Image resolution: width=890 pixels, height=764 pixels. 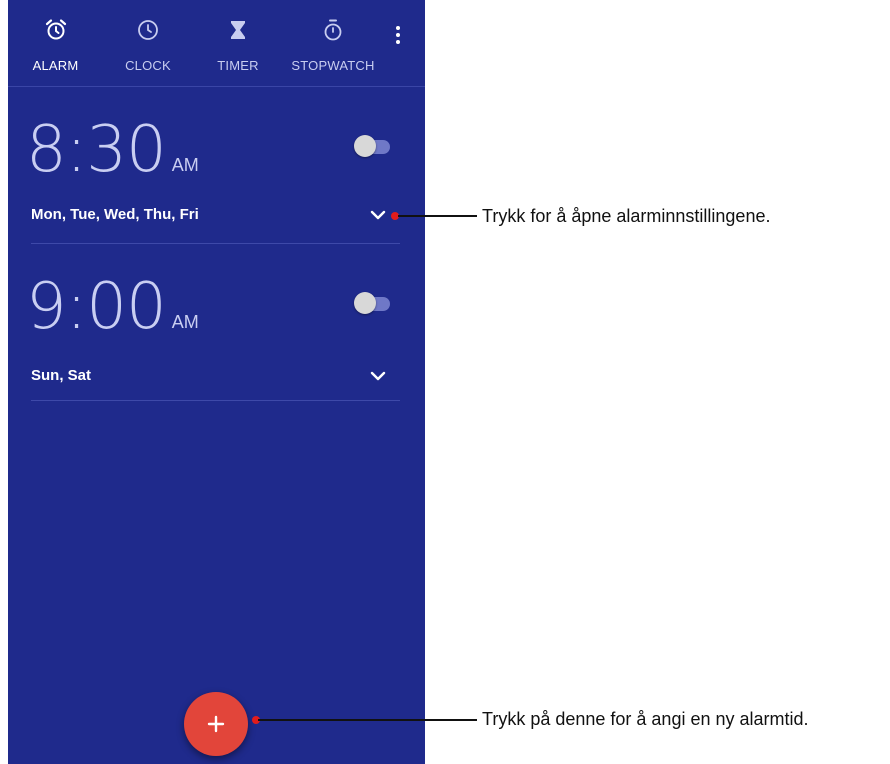 I want to click on stopwatch-icon, so click(x=333, y=30).